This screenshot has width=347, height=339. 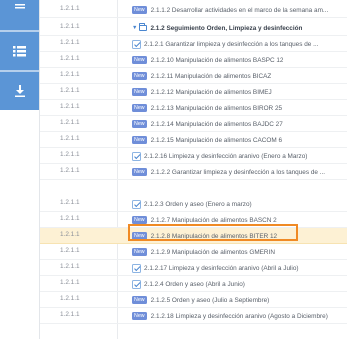 I want to click on list-icon, so click(x=19, y=50).